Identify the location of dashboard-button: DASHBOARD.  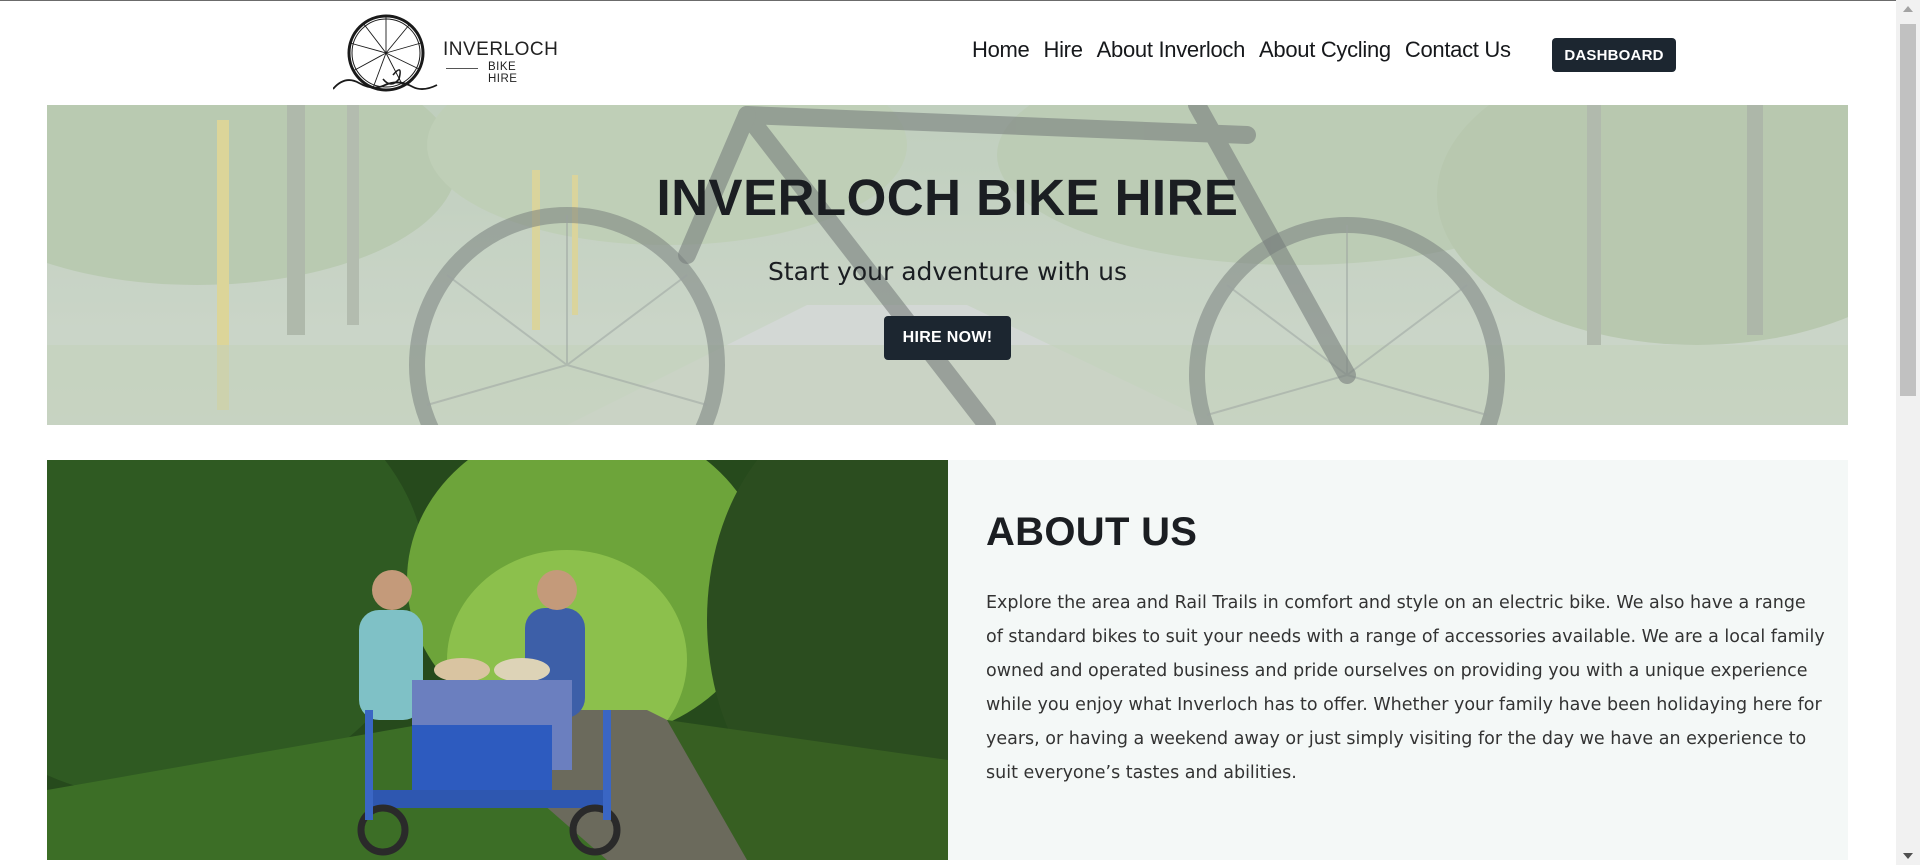
(1614, 55).